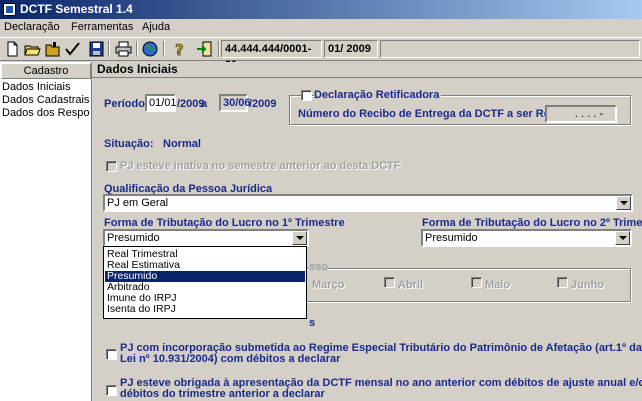 The width and height of the screenshot is (642, 401). What do you see at coordinates (156, 27) in the screenshot?
I see `menu-ajuda: Ajuda` at bounding box center [156, 27].